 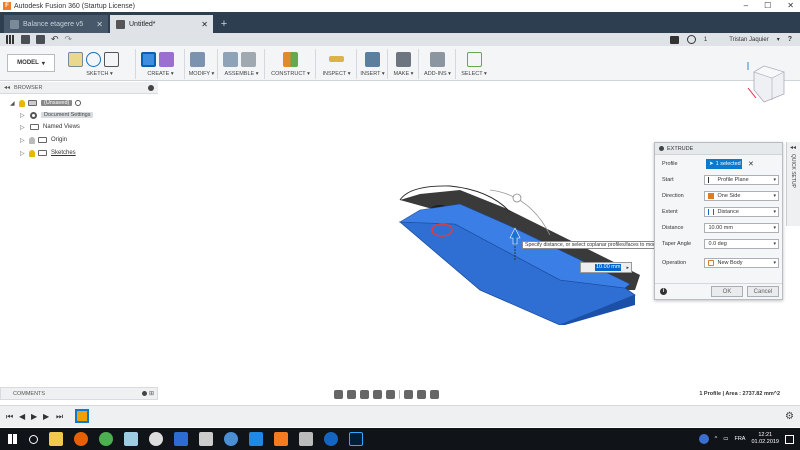 I want to click on inspect-group: INSPECT ▾, so click(x=337, y=64).